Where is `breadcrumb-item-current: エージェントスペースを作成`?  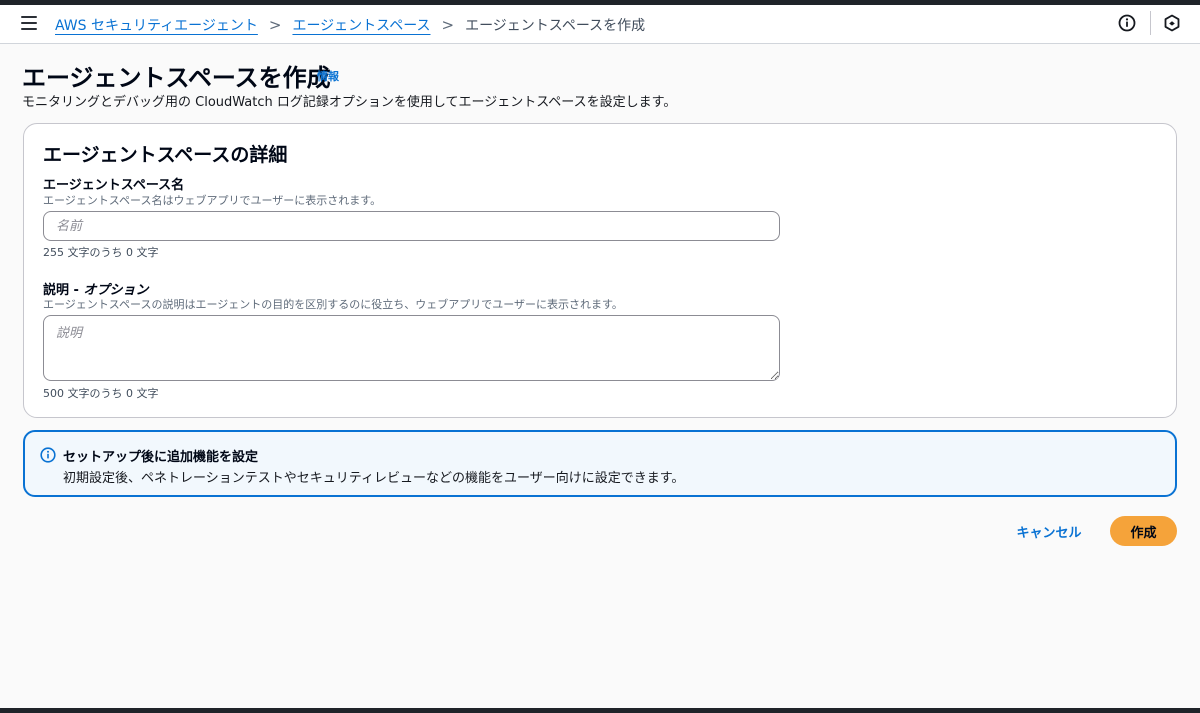 breadcrumb-item-current: エージェントスペースを作成 is located at coordinates (555, 26).